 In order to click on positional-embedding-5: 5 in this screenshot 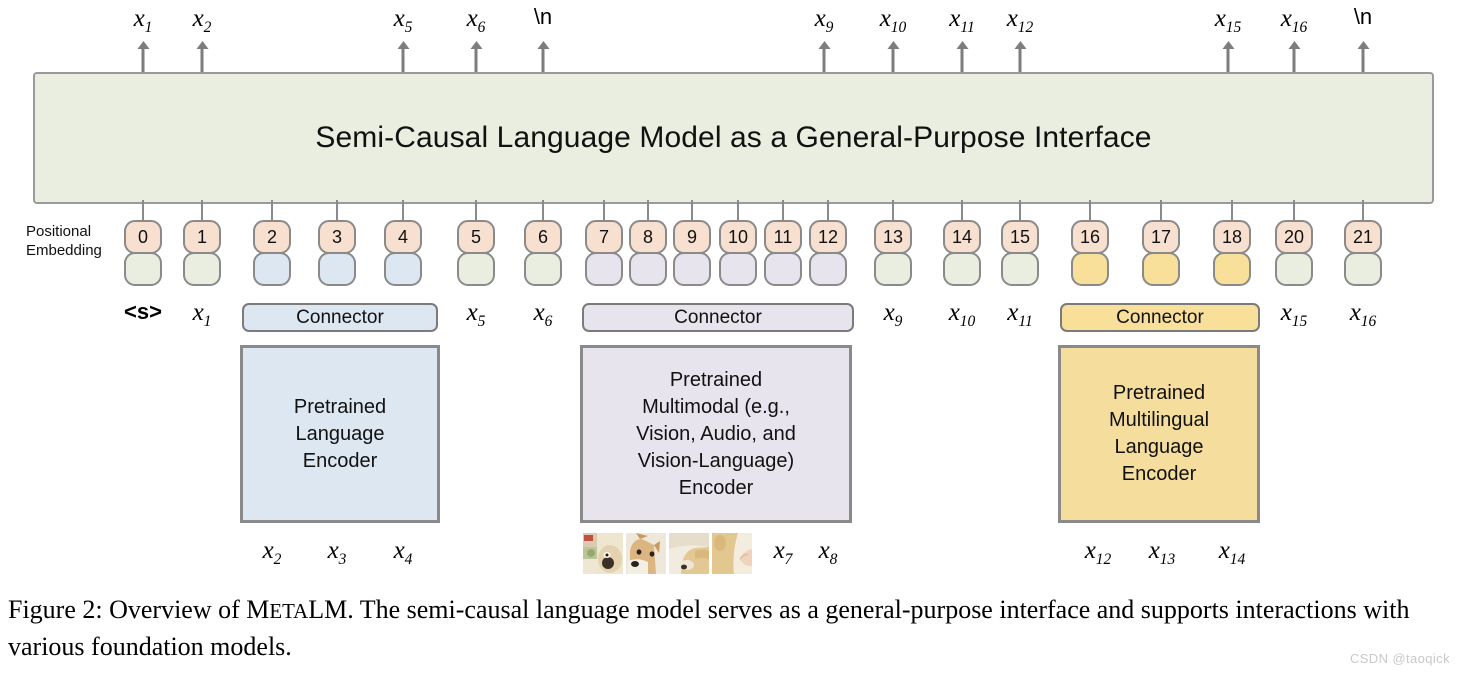, I will do `click(476, 237)`.